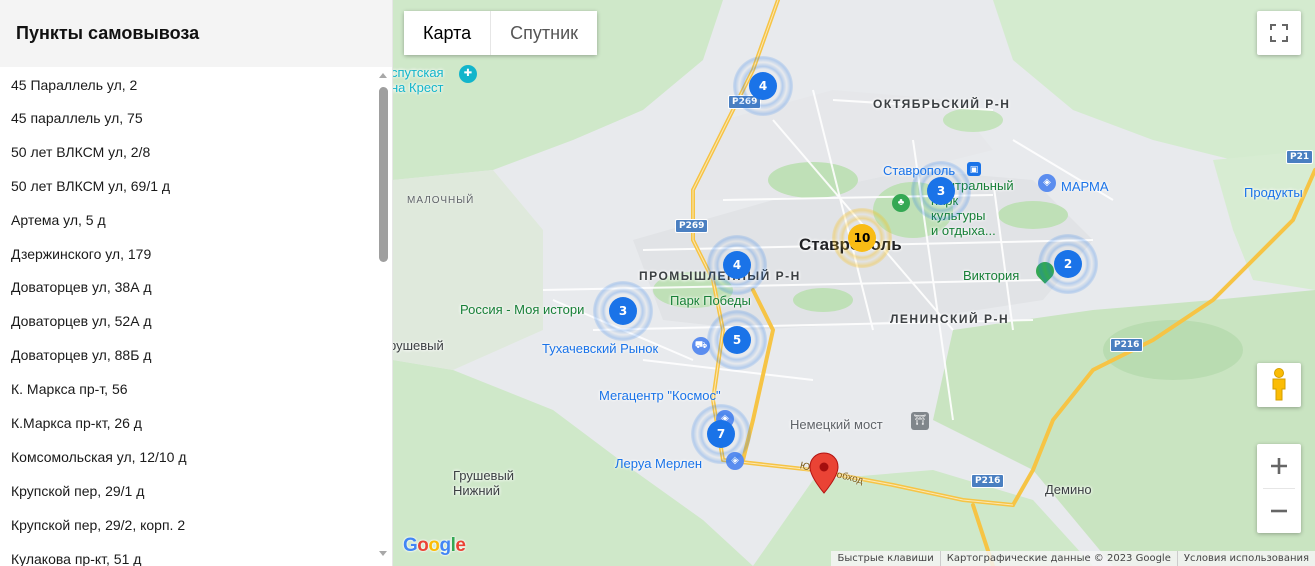 The width and height of the screenshot is (1315, 566). Describe the element at coordinates (901, 203) in the screenshot. I see `park-tree-icon: ♣` at that location.